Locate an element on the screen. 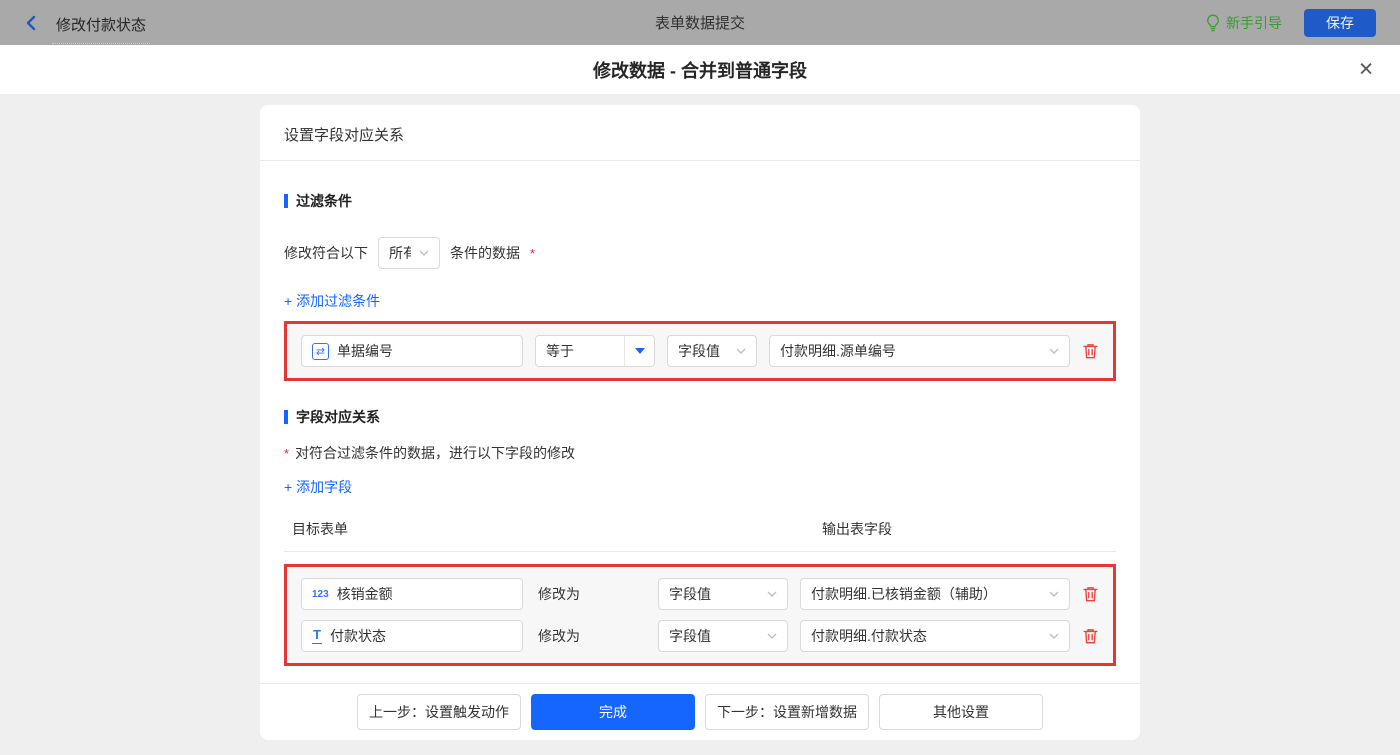 The width and height of the screenshot is (1400, 755). add-filter-condition-link: + 添加过滤条件 is located at coordinates (332, 301).